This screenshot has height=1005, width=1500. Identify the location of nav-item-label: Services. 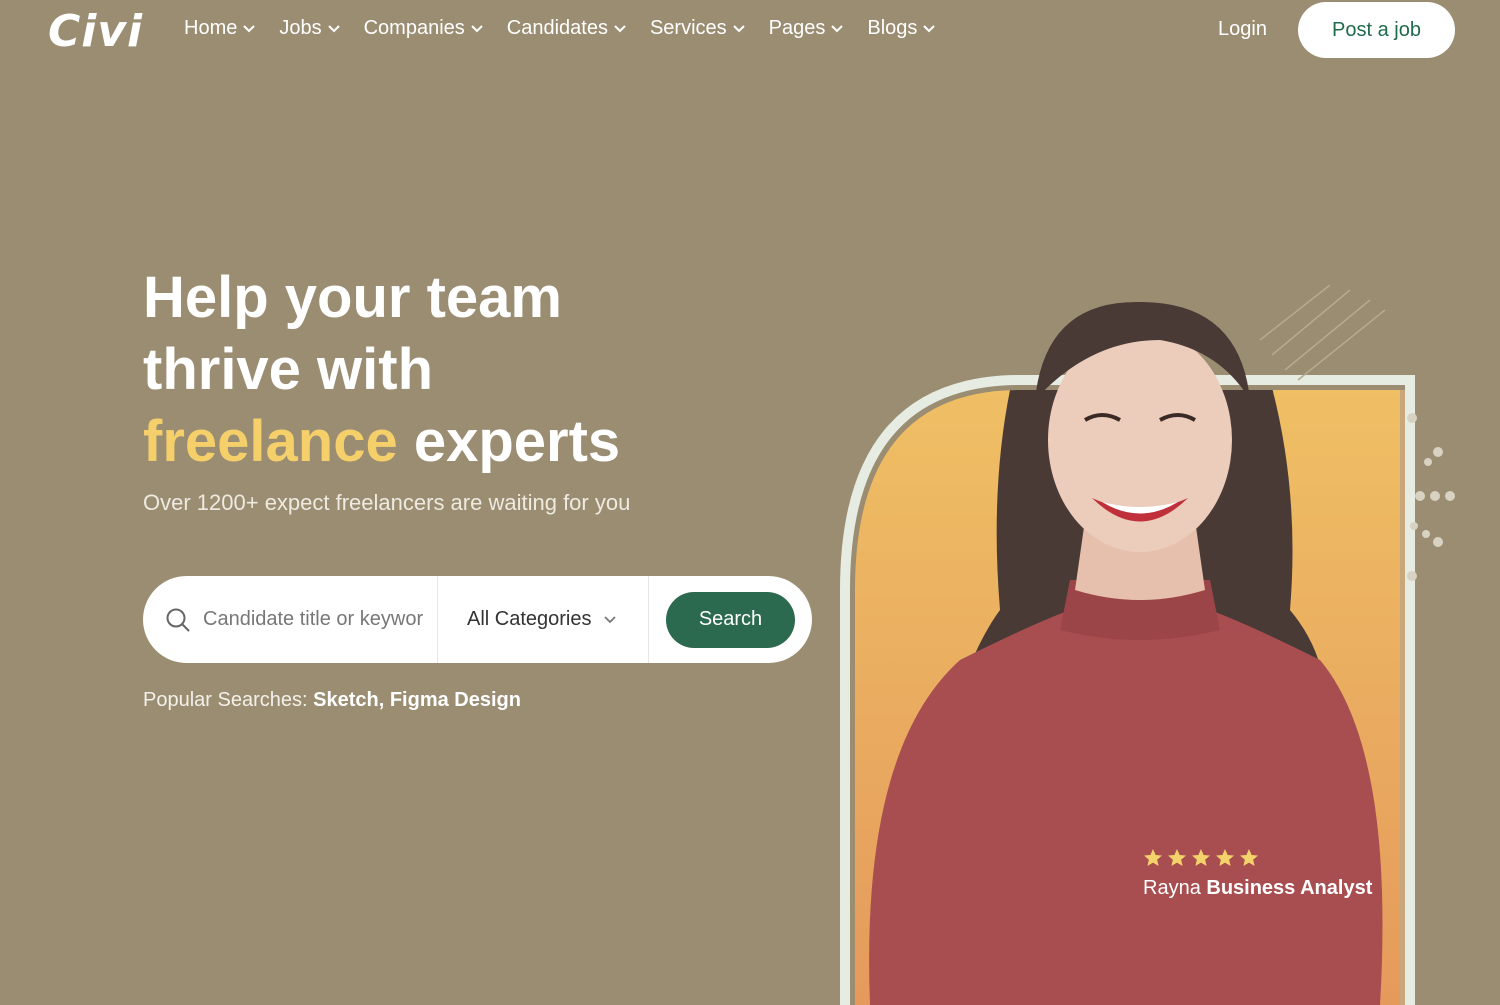
(688, 28).